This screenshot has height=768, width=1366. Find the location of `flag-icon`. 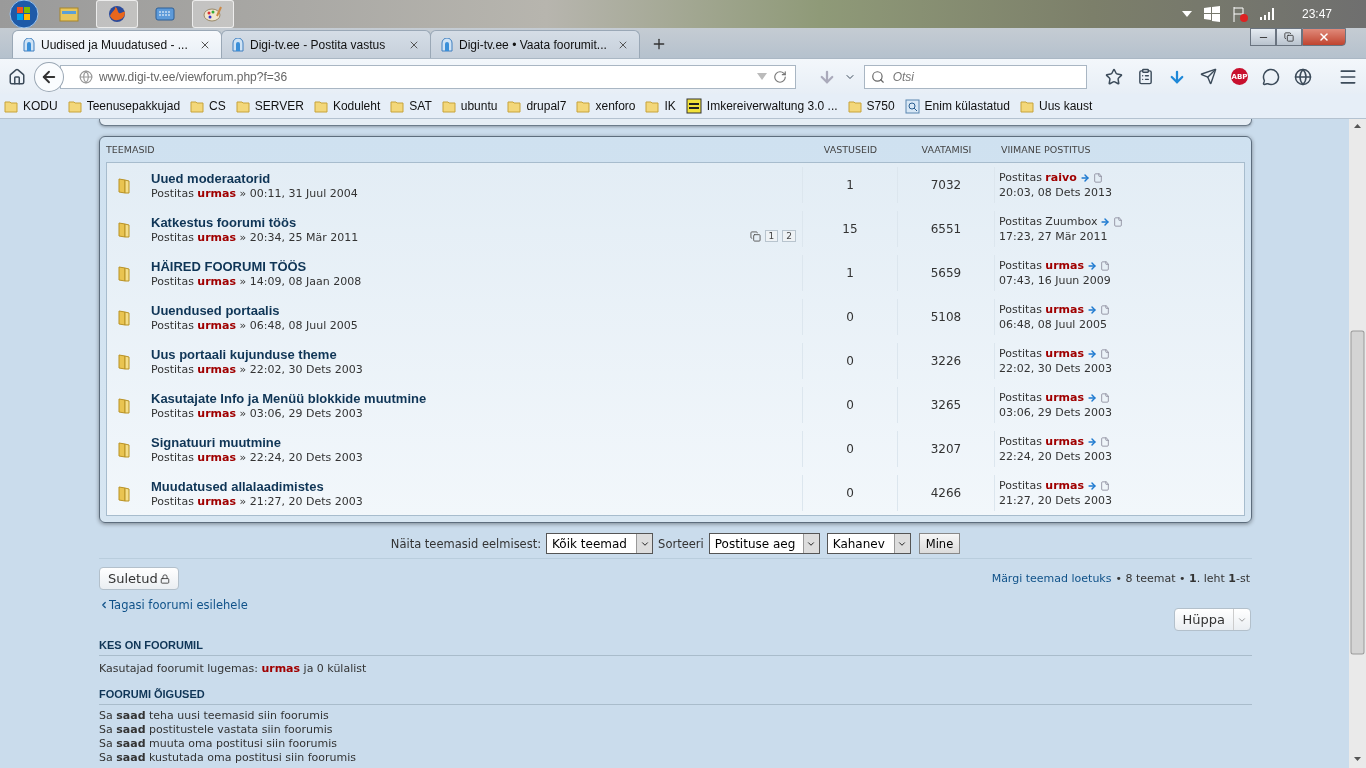

flag-icon is located at coordinates (1239, 14).